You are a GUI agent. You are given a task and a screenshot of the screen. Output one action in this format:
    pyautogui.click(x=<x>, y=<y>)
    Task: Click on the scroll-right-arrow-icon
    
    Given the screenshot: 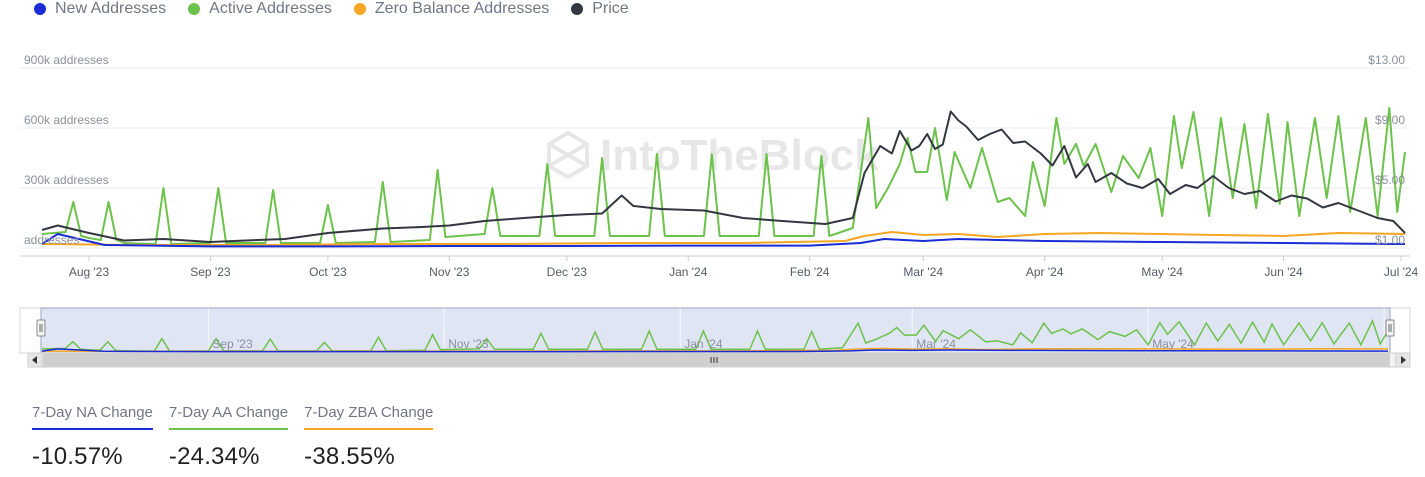 What is the action you would take?
    pyautogui.click(x=1403, y=360)
    